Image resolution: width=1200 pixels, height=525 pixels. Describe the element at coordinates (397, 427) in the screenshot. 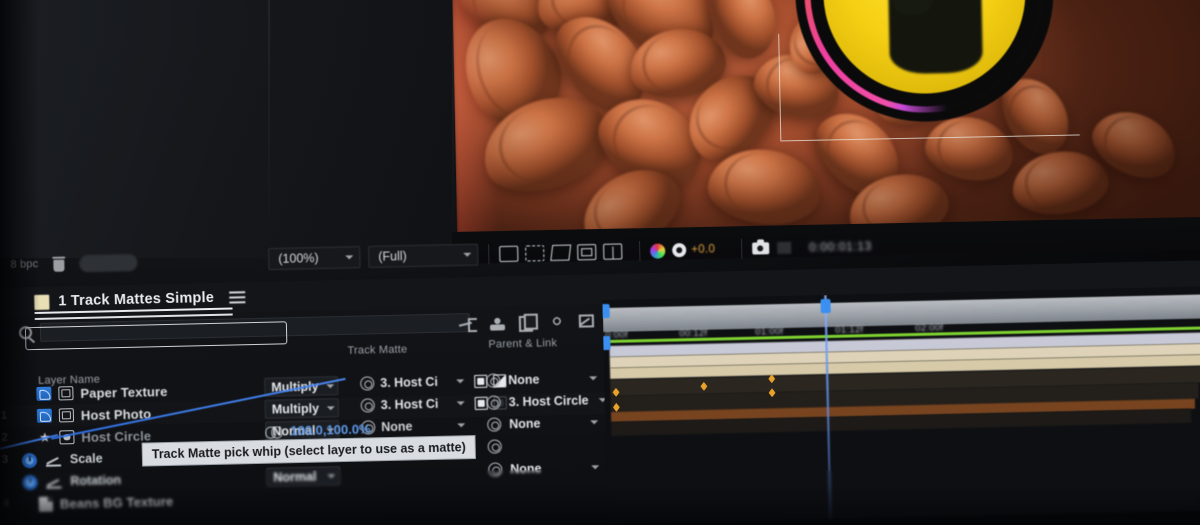

I see `track-matte-value: None` at that location.